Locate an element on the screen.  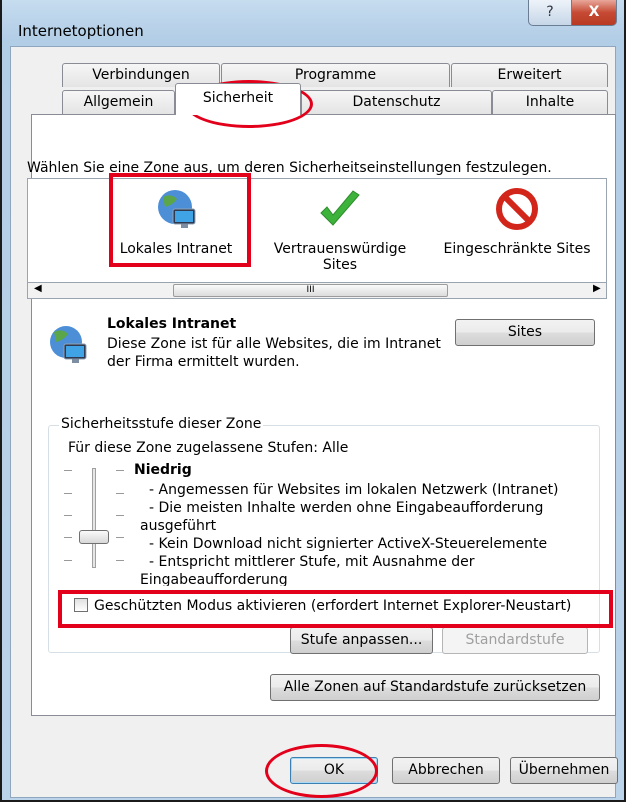
zone-label-line1: Vertrauenswürdige is located at coordinates (340, 249).